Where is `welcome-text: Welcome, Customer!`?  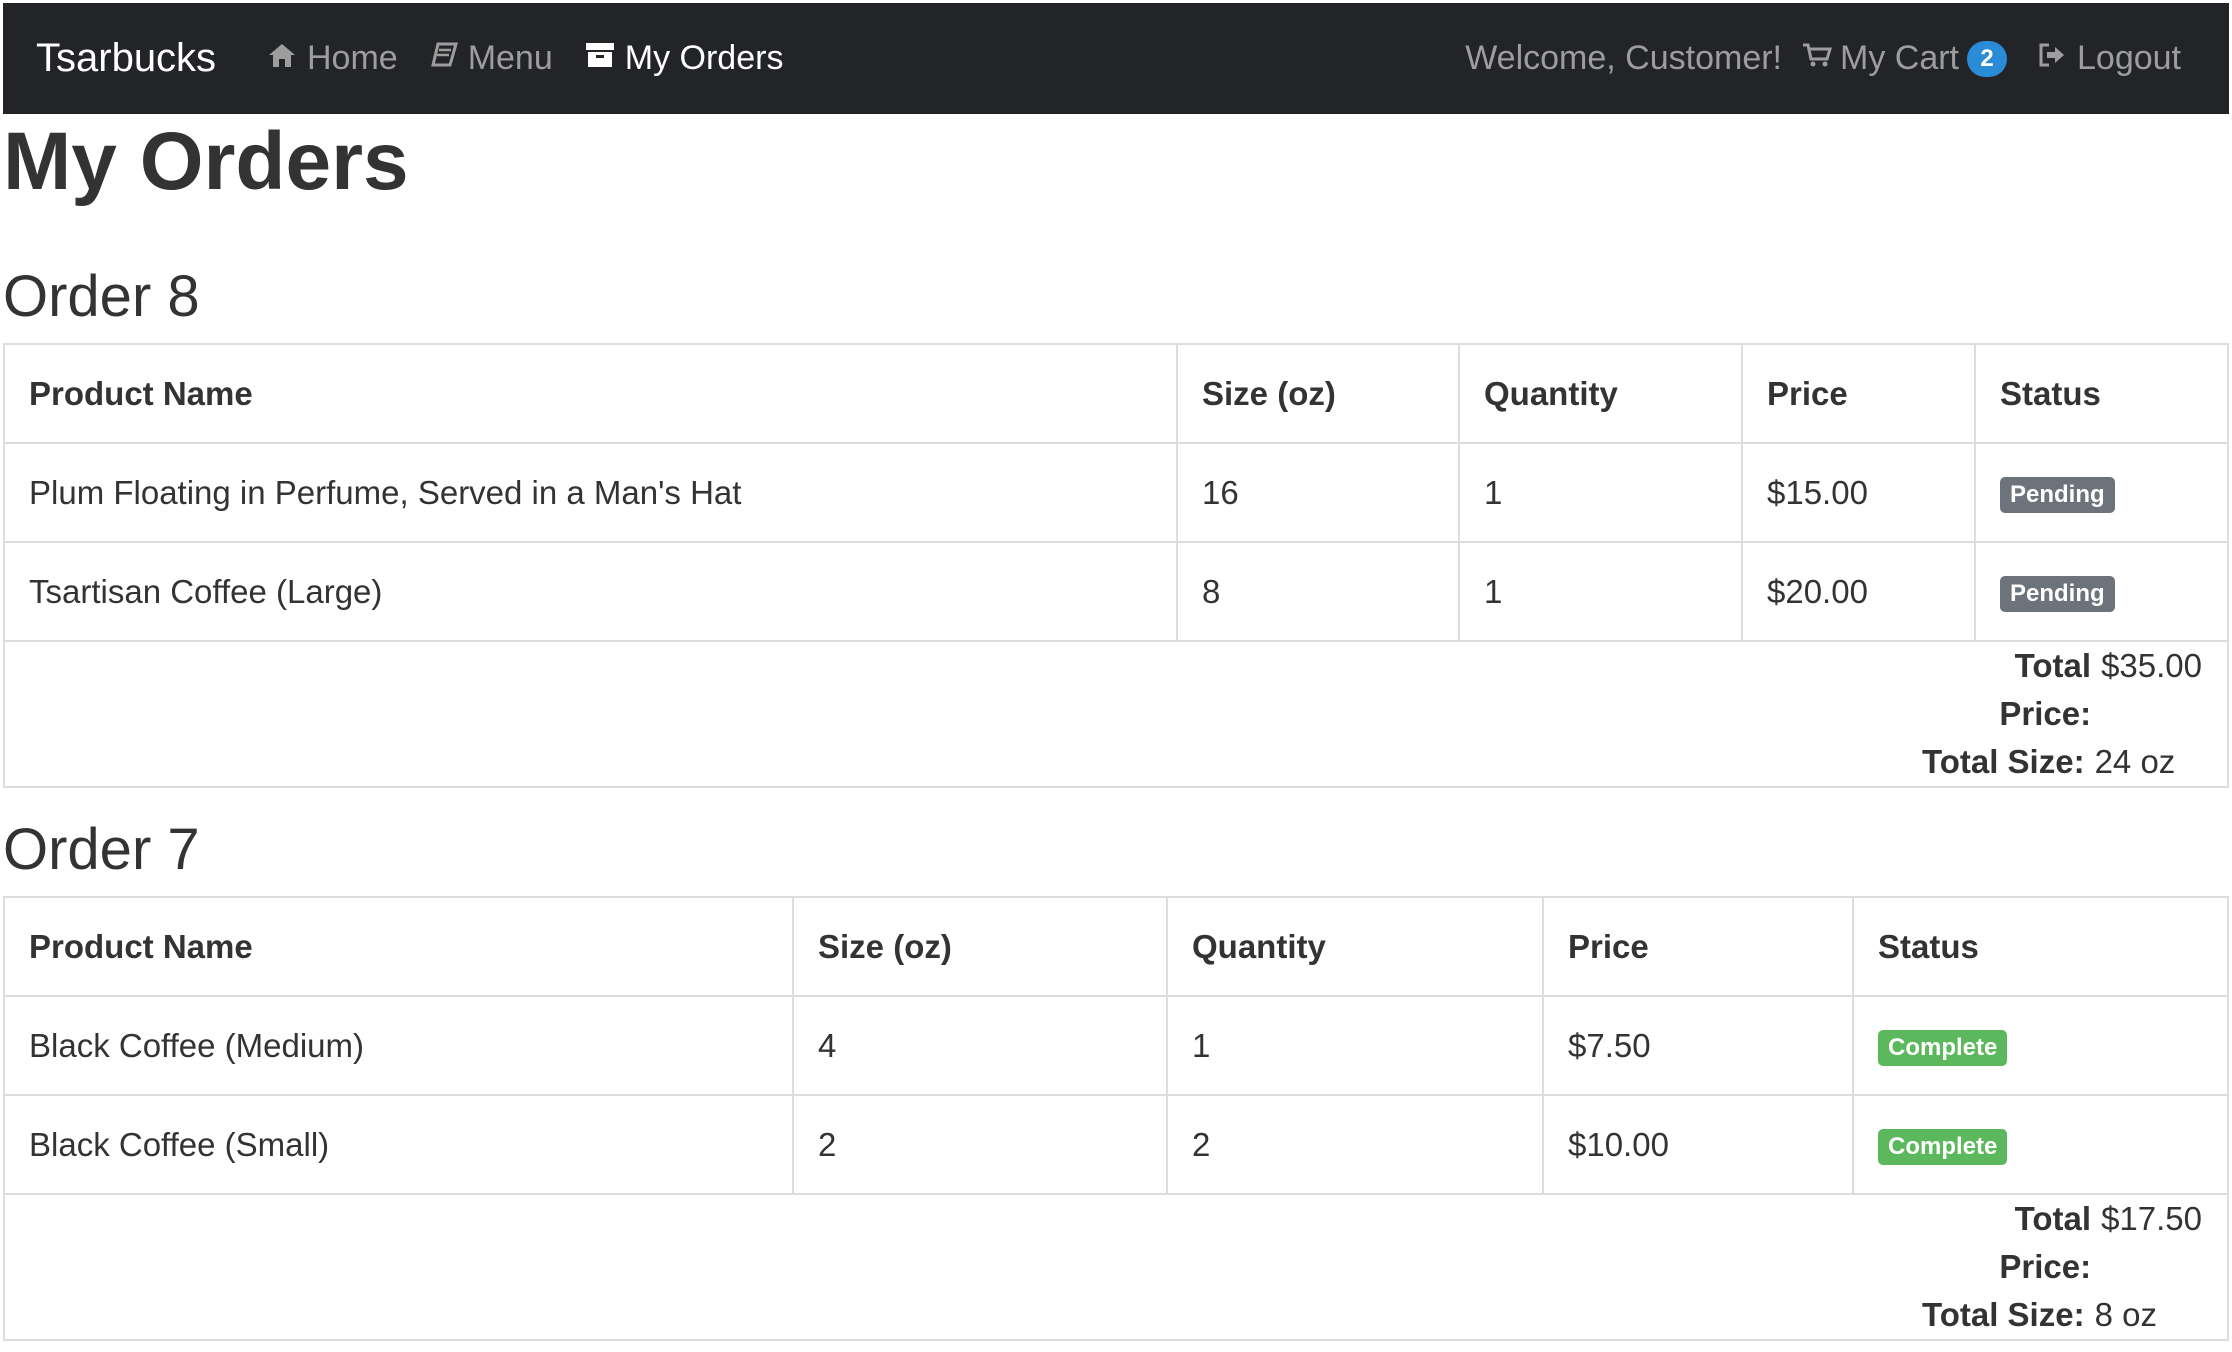 welcome-text: Welcome, Customer! is located at coordinates (1623, 58).